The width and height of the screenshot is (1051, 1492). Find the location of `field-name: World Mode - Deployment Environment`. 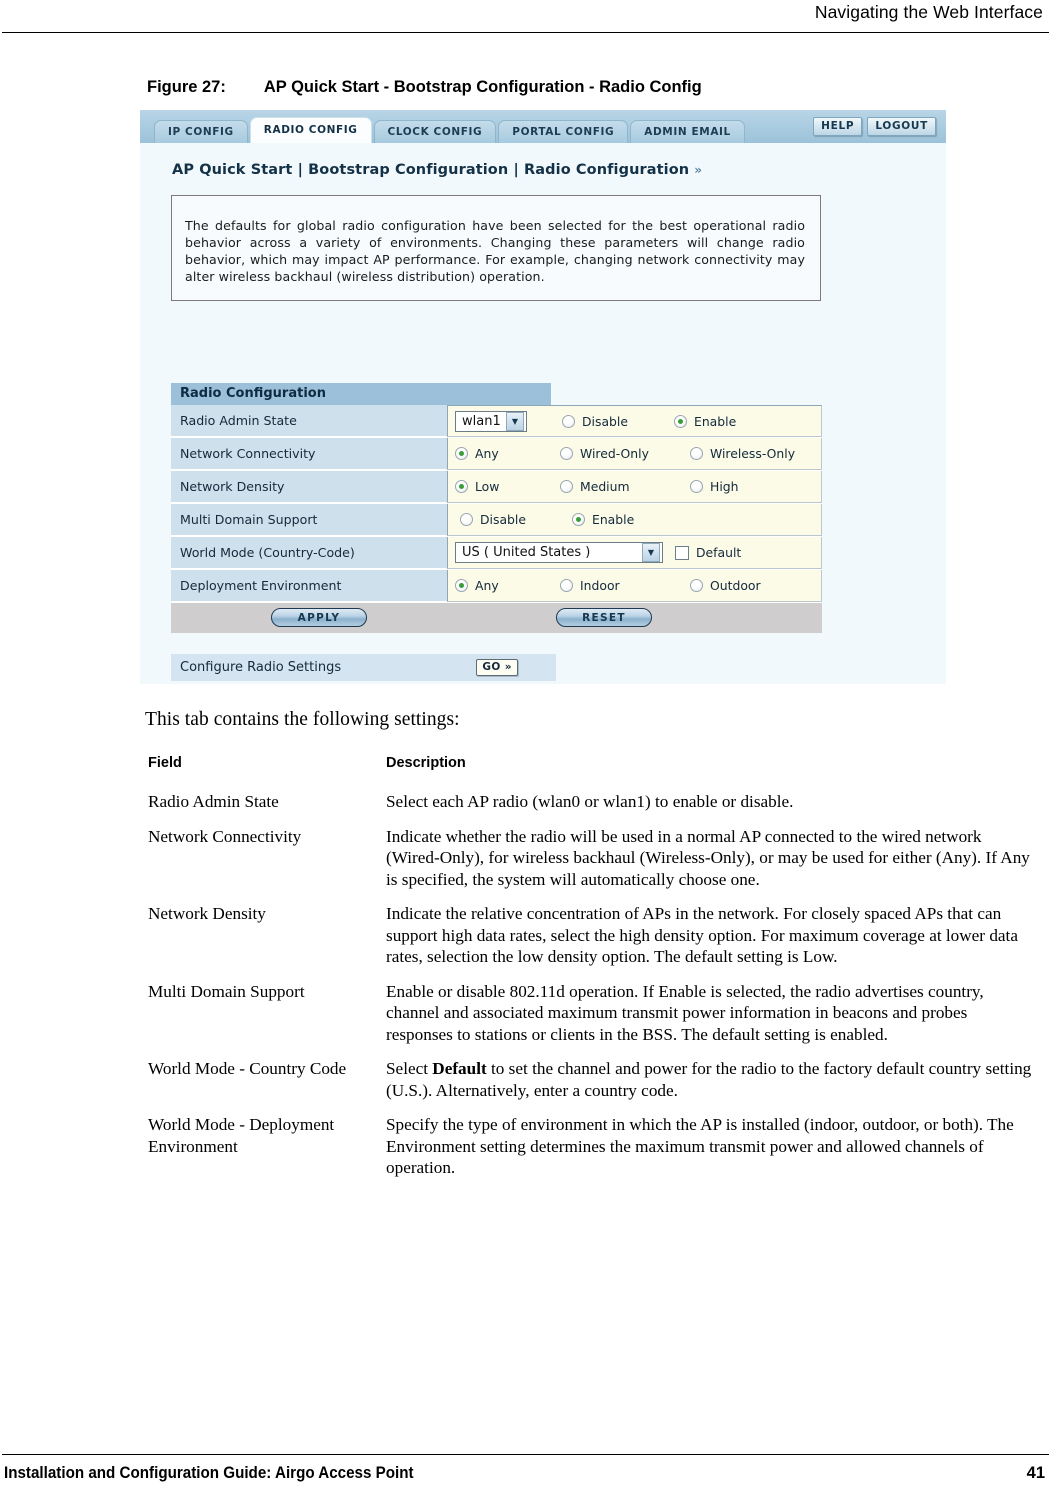

field-name: World Mode - Deployment Environment is located at coordinates (241, 1135).